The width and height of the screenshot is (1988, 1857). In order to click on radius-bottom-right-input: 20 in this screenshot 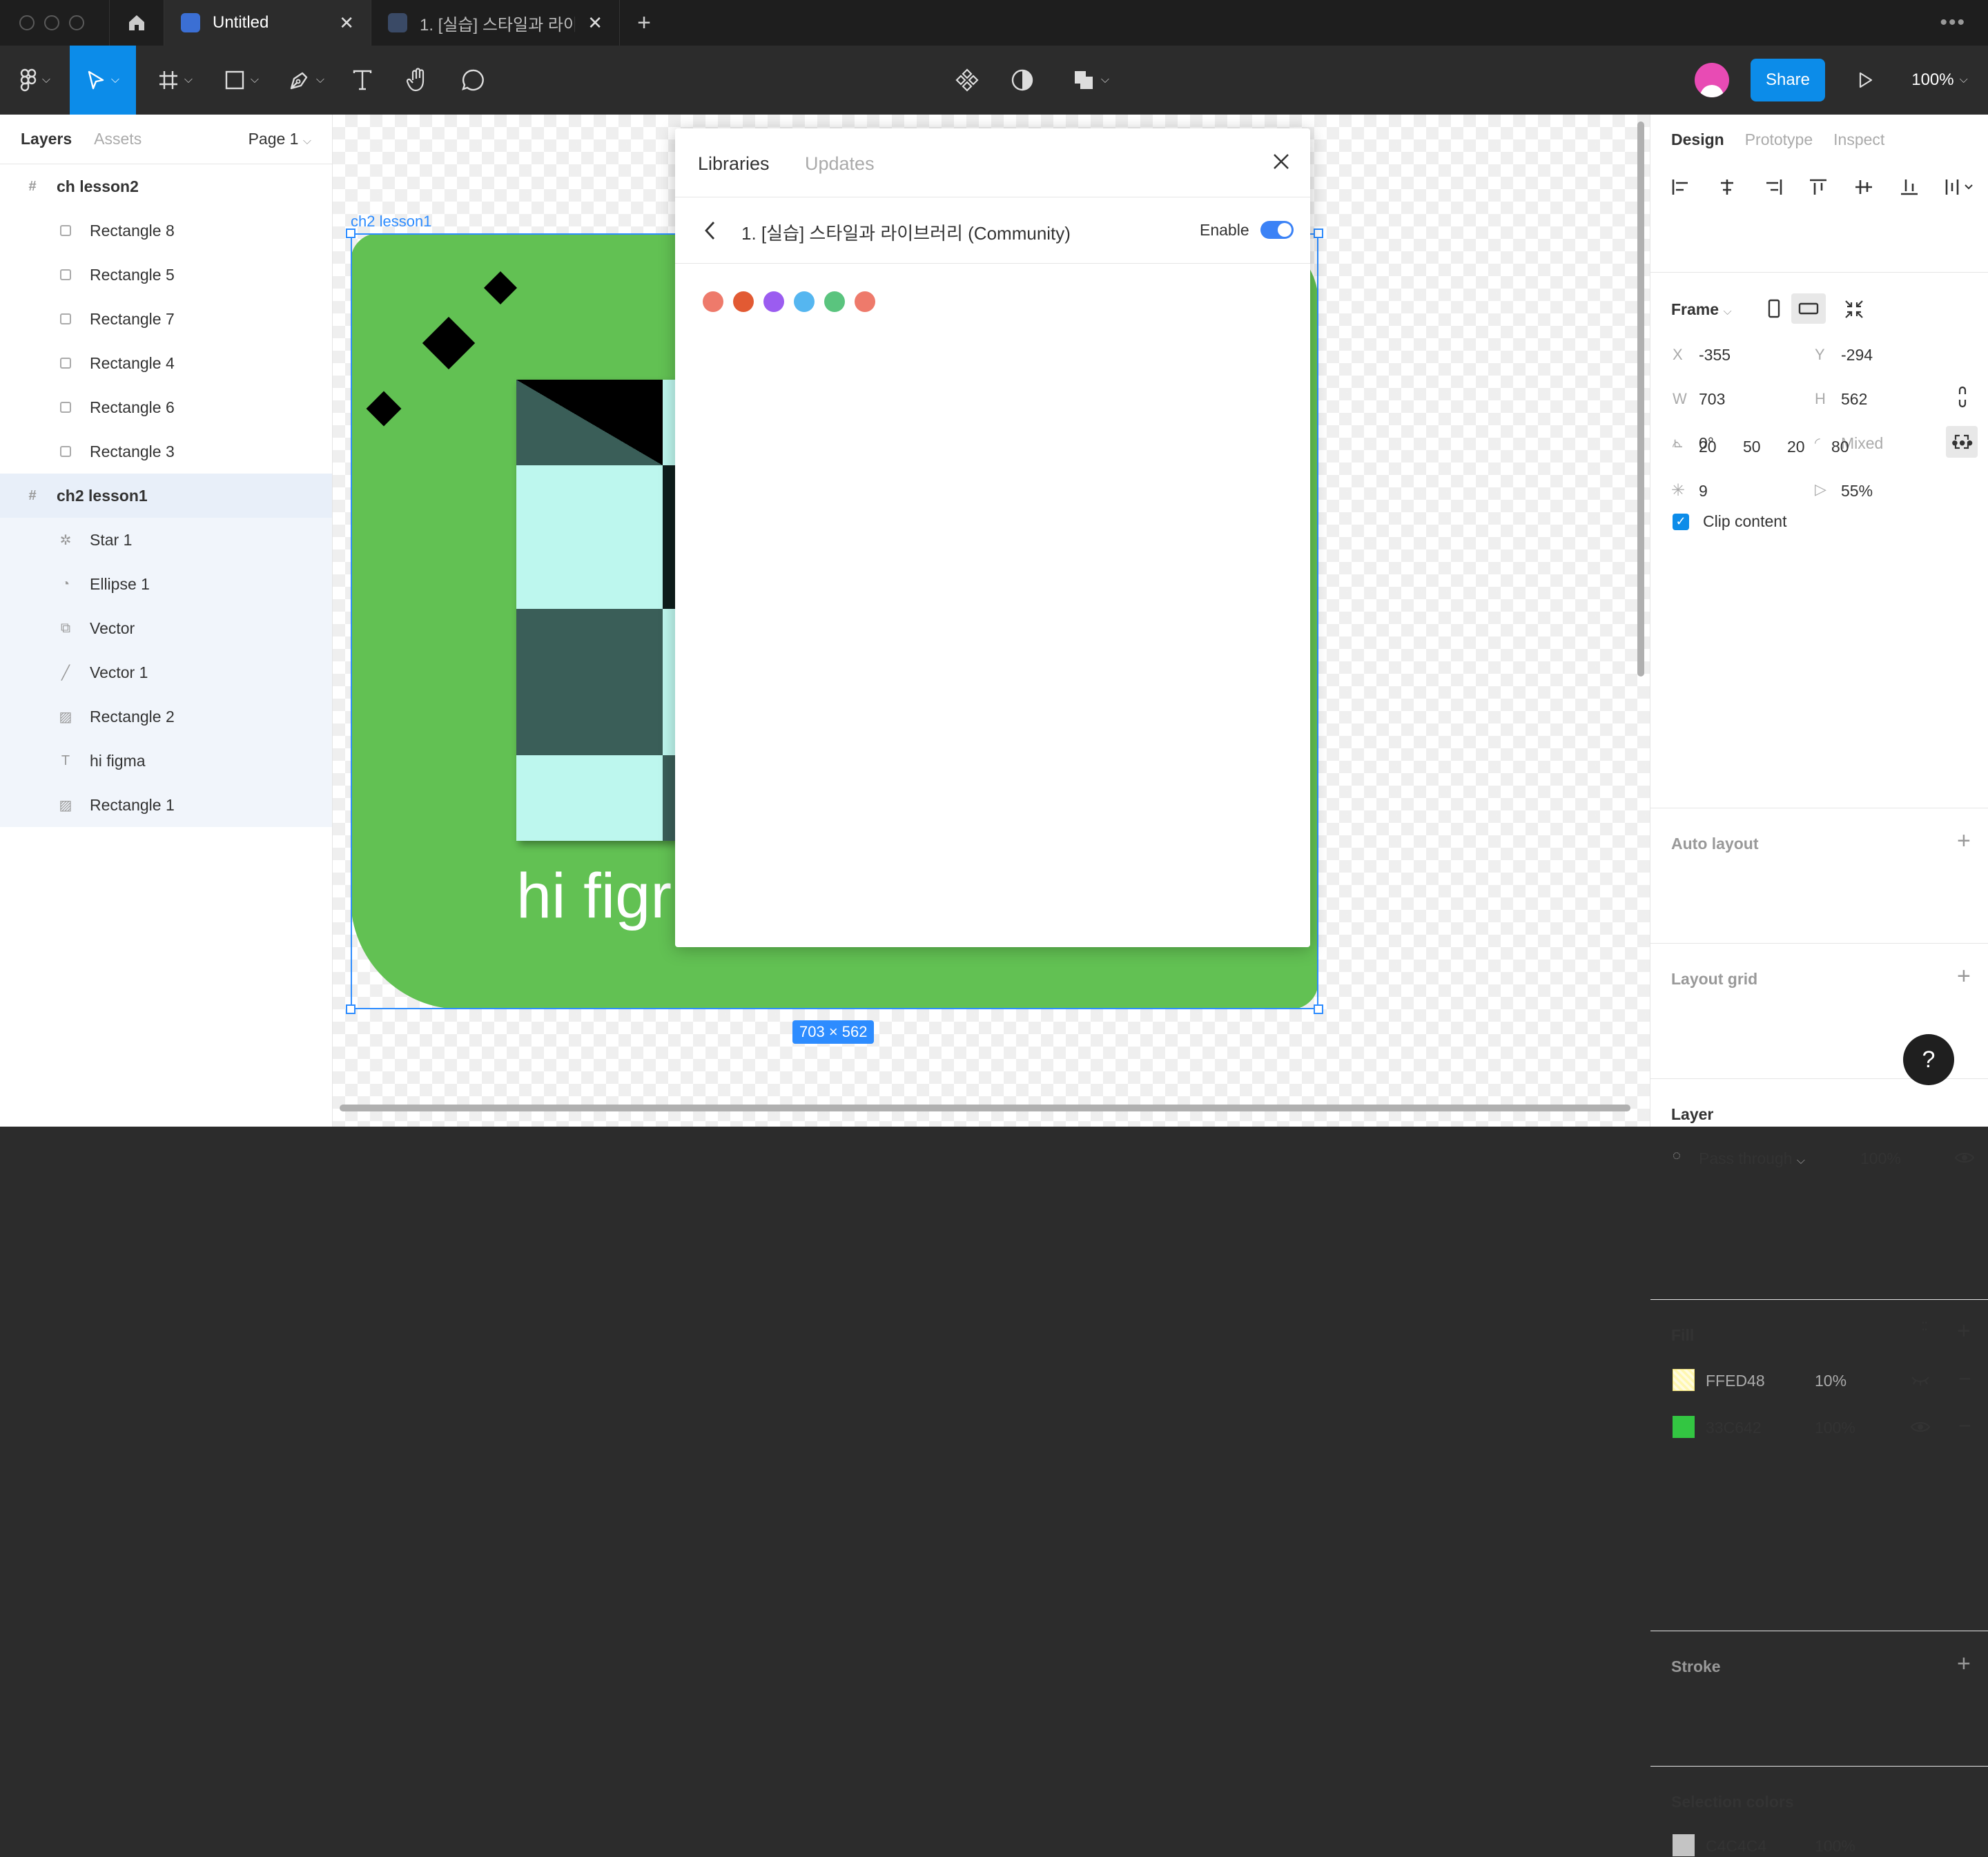, I will do `click(1796, 447)`.